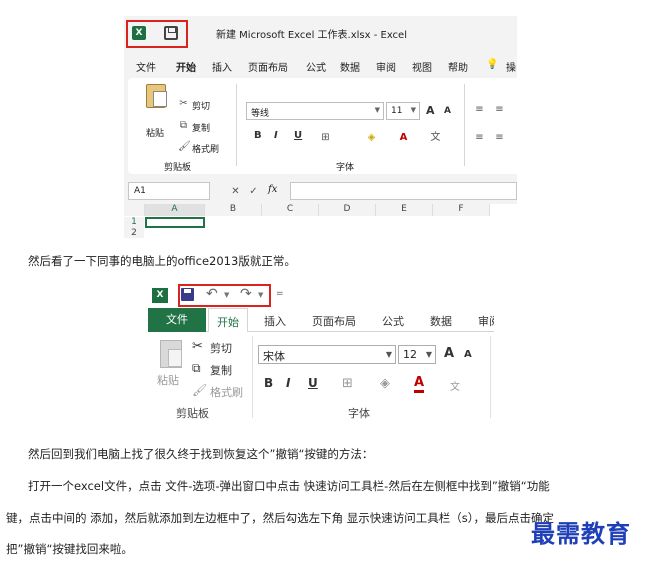 The image size is (654, 562). Describe the element at coordinates (201, 454) in the screenshot. I see `paragraph: 然后回到我们电脑上找了很久终于找到恢复这个”撤销“按键的方法：` at that location.